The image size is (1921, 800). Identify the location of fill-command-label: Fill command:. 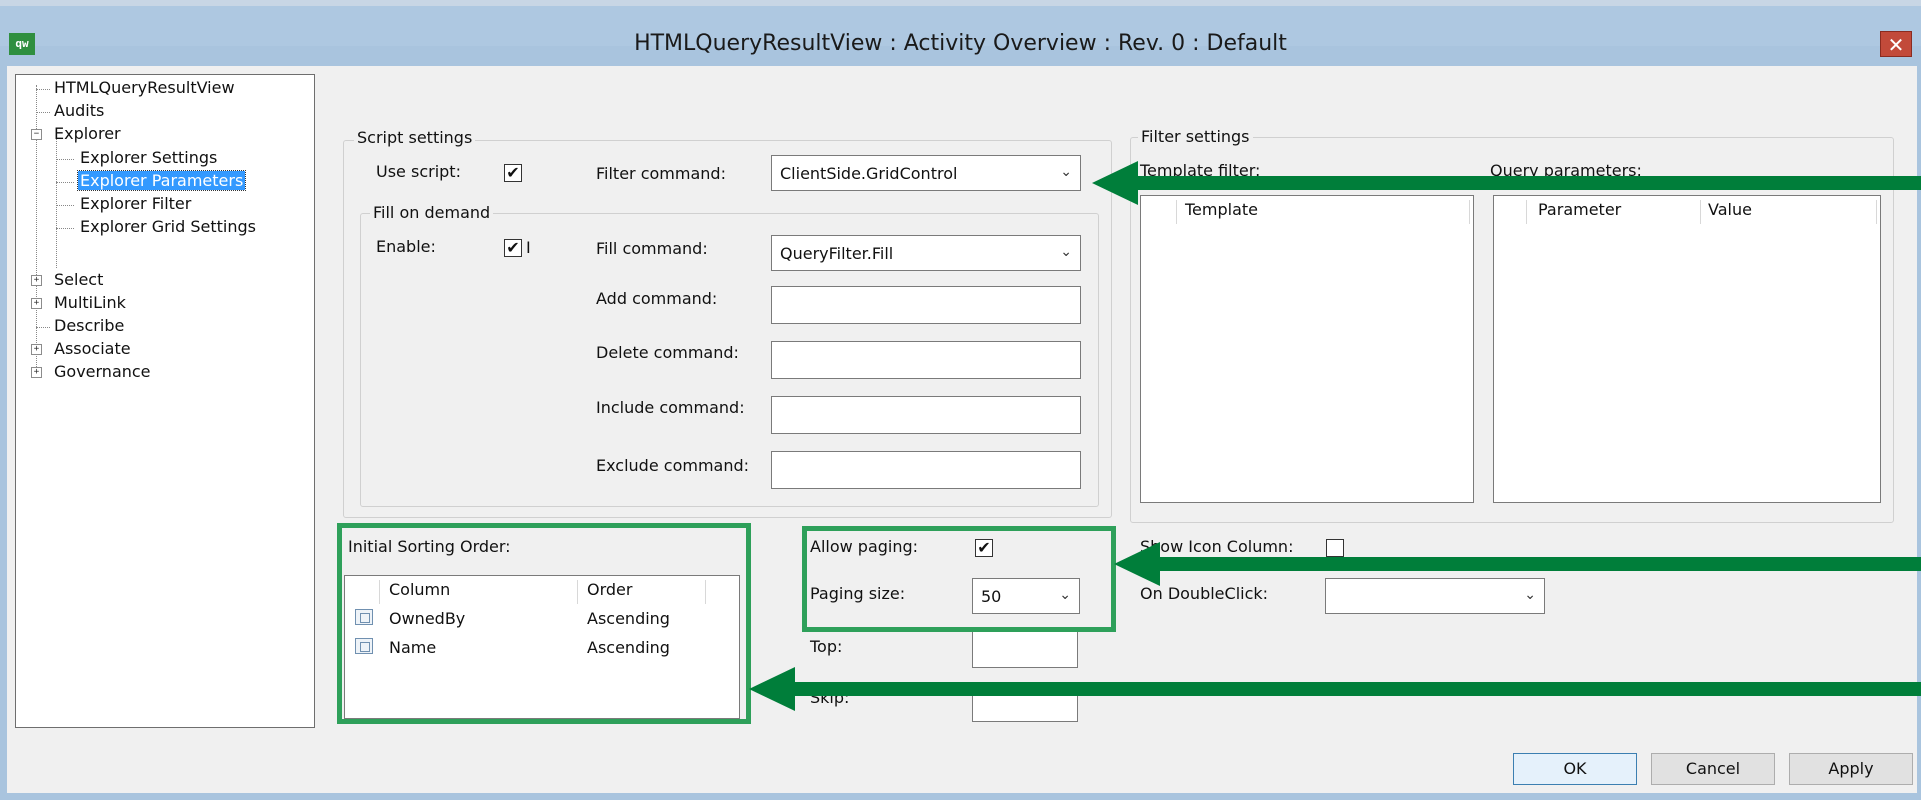
(652, 248).